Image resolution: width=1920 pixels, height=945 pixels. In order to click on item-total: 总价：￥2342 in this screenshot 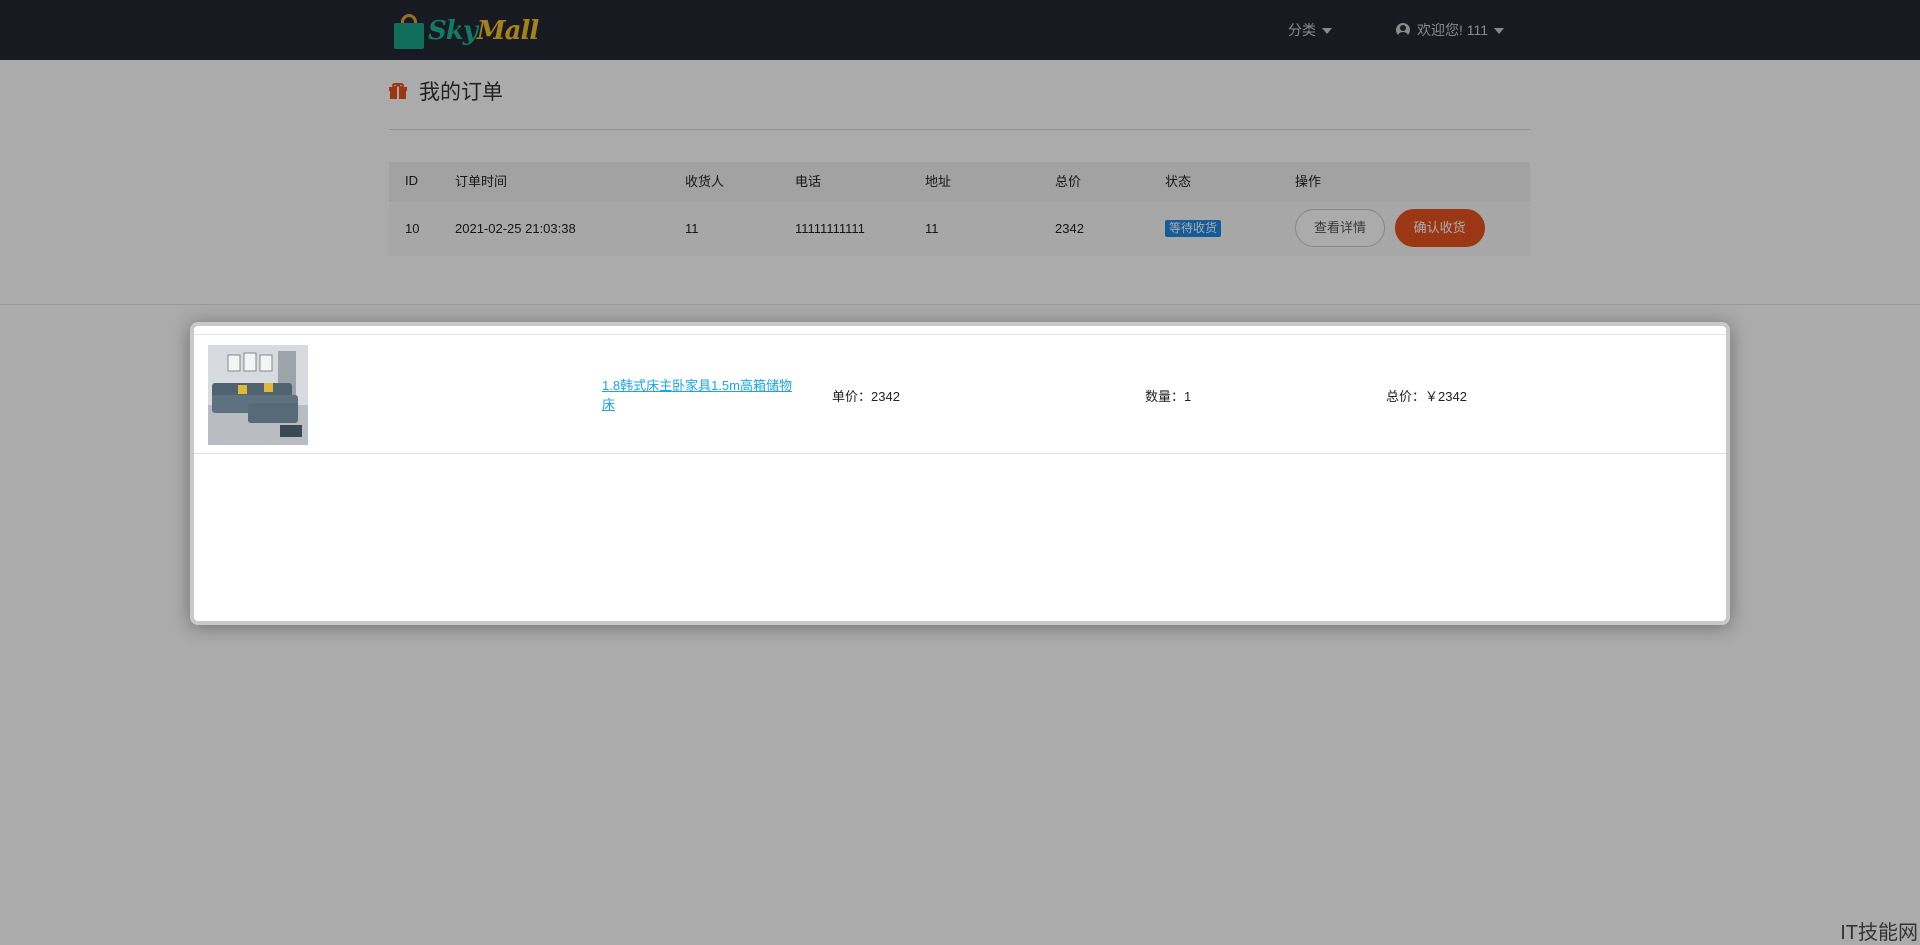, I will do `click(1426, 396)`.